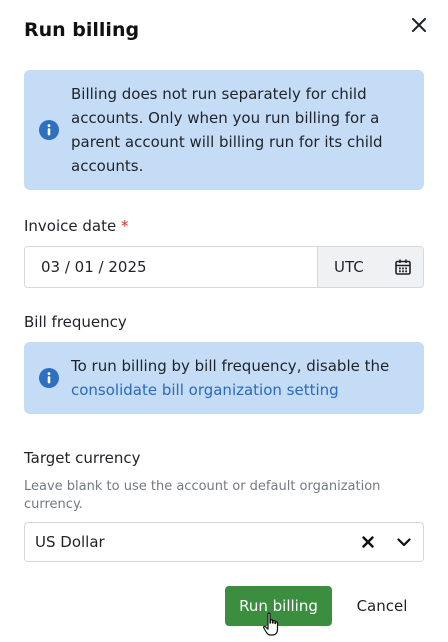 This screenshot has width=448, height=642. I want to click on timezone-addon: UTC, so click(370, 267).